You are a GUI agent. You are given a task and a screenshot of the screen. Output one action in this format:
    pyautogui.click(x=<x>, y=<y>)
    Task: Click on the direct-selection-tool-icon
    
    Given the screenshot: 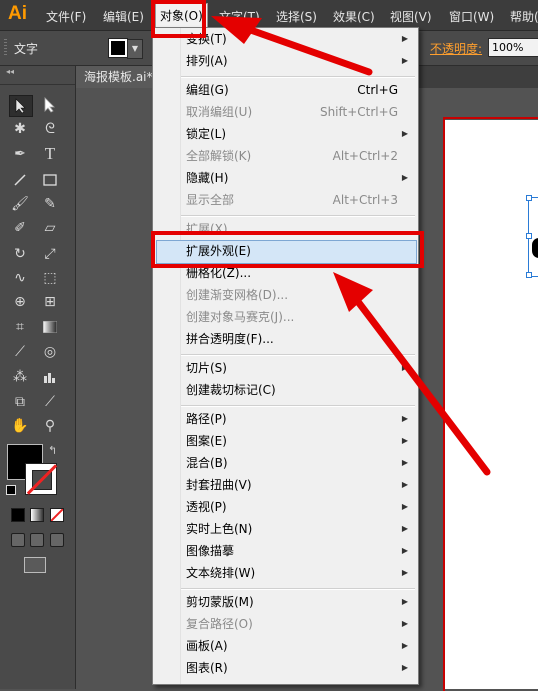 What is the action you would take?
    pyautogui.click(x=50, y=105)
    